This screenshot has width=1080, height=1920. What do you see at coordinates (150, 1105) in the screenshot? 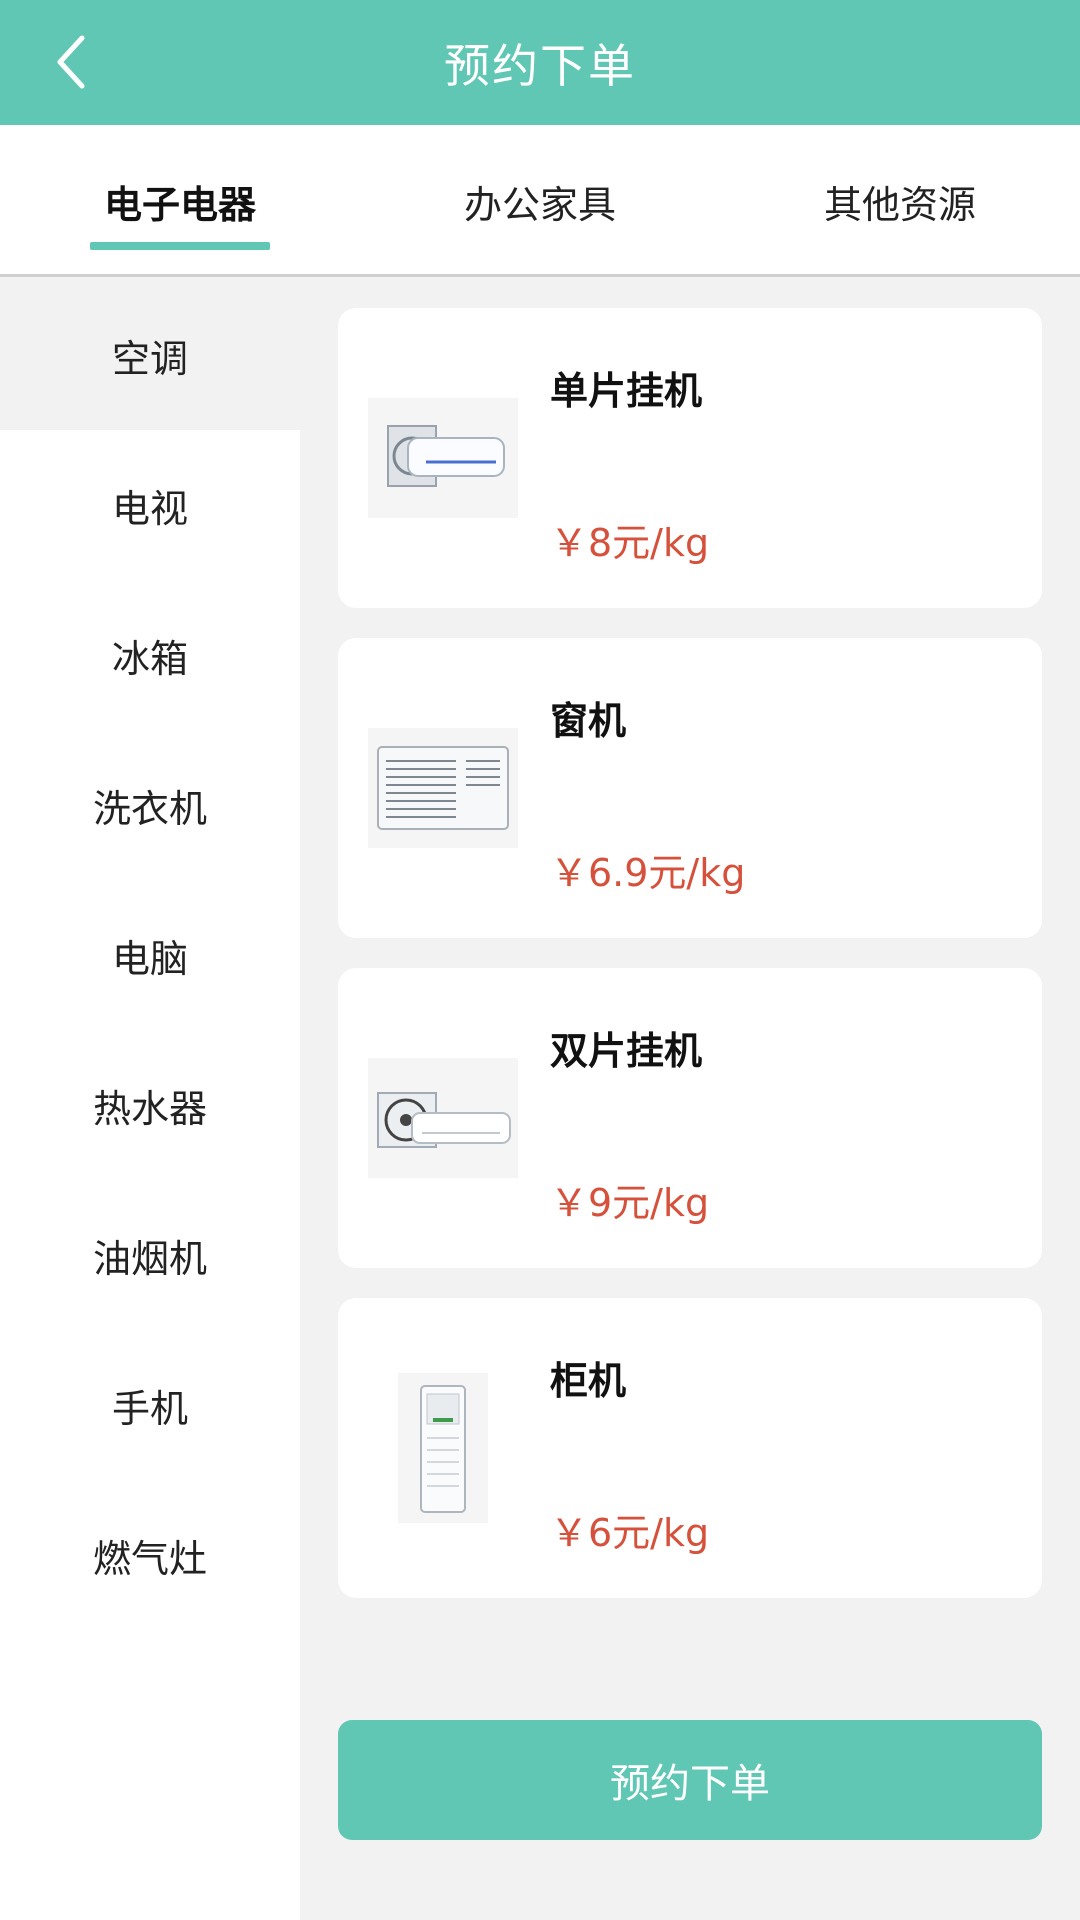
I see `sidebar-item-water-heater: 热水器` at bounding box center [150, 1105].